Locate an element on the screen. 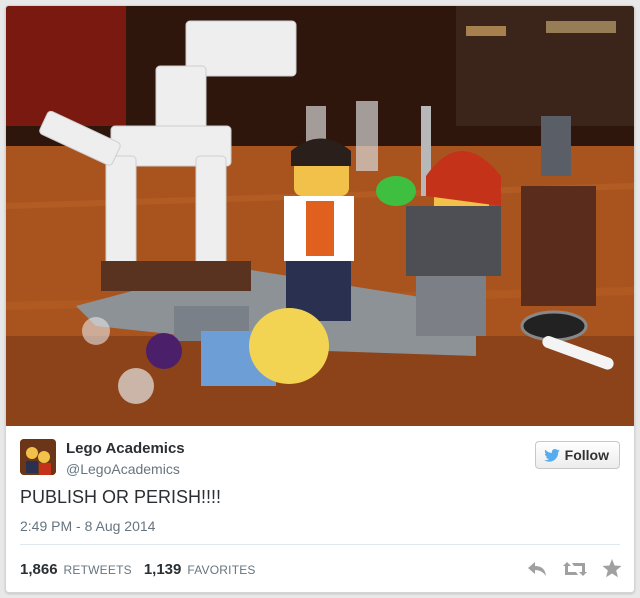  favorite-button is located at coordinates (612, 568).